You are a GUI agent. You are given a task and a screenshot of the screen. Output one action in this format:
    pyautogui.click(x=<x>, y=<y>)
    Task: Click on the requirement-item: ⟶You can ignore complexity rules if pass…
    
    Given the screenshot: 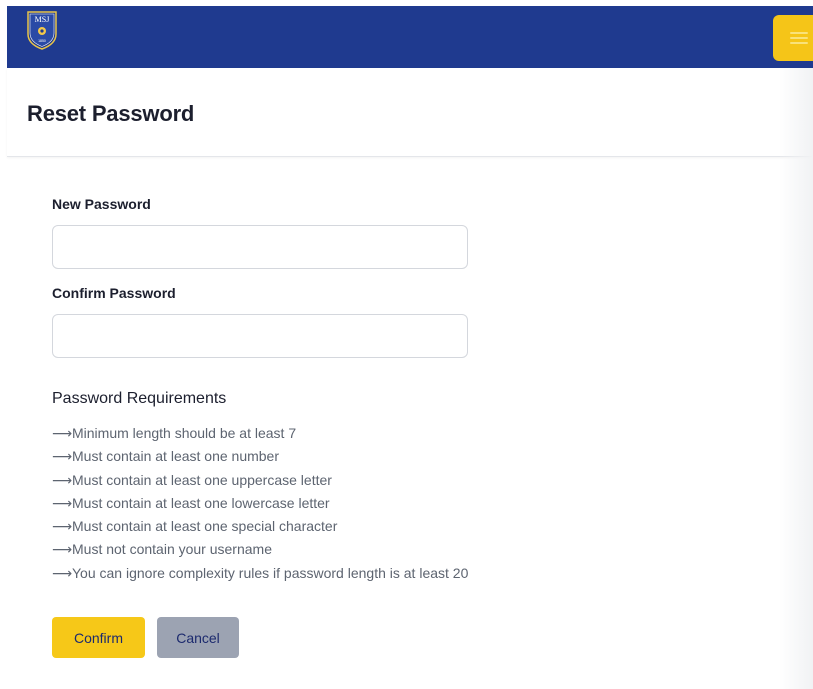 What is the action you would take?
    pyautogui.click(x=260, y=573)
    